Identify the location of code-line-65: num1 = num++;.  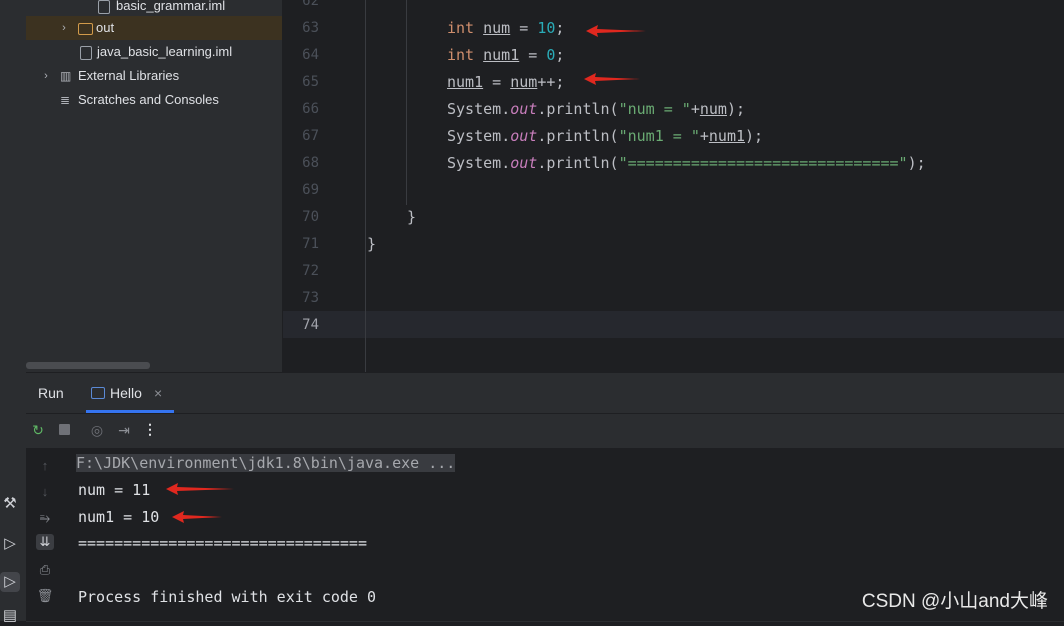
(505, 82).